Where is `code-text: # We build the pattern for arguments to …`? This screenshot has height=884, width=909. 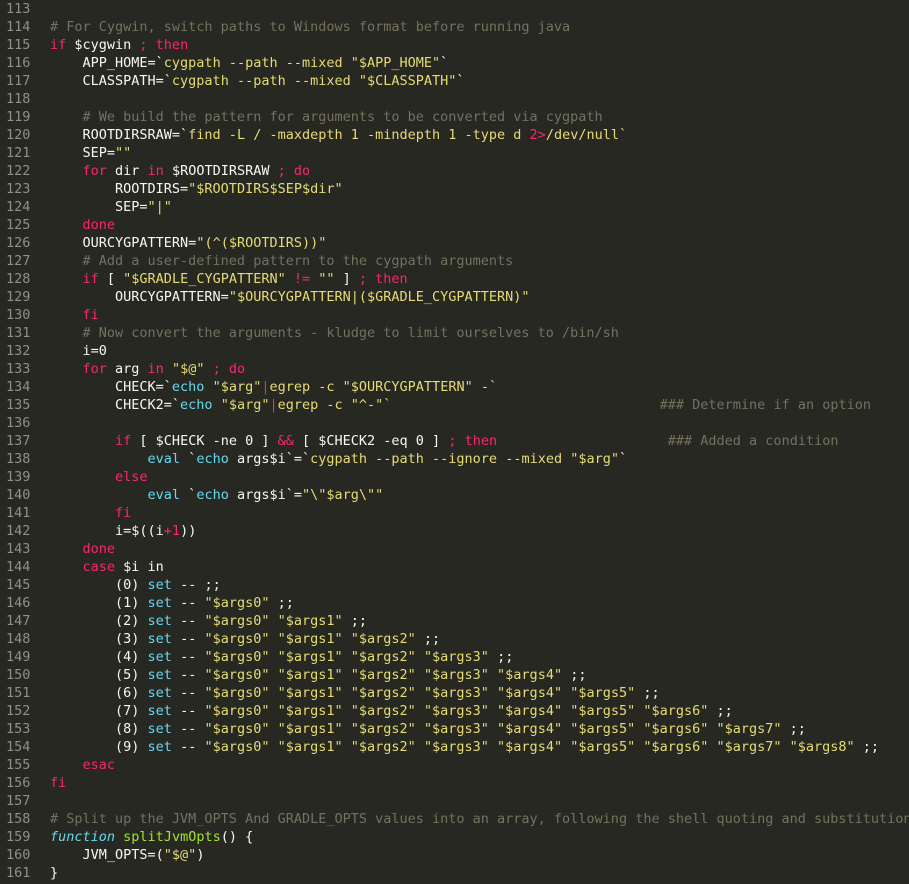
code-text: # We build the pattern for arguments to … is located at coordinates (326, 117).